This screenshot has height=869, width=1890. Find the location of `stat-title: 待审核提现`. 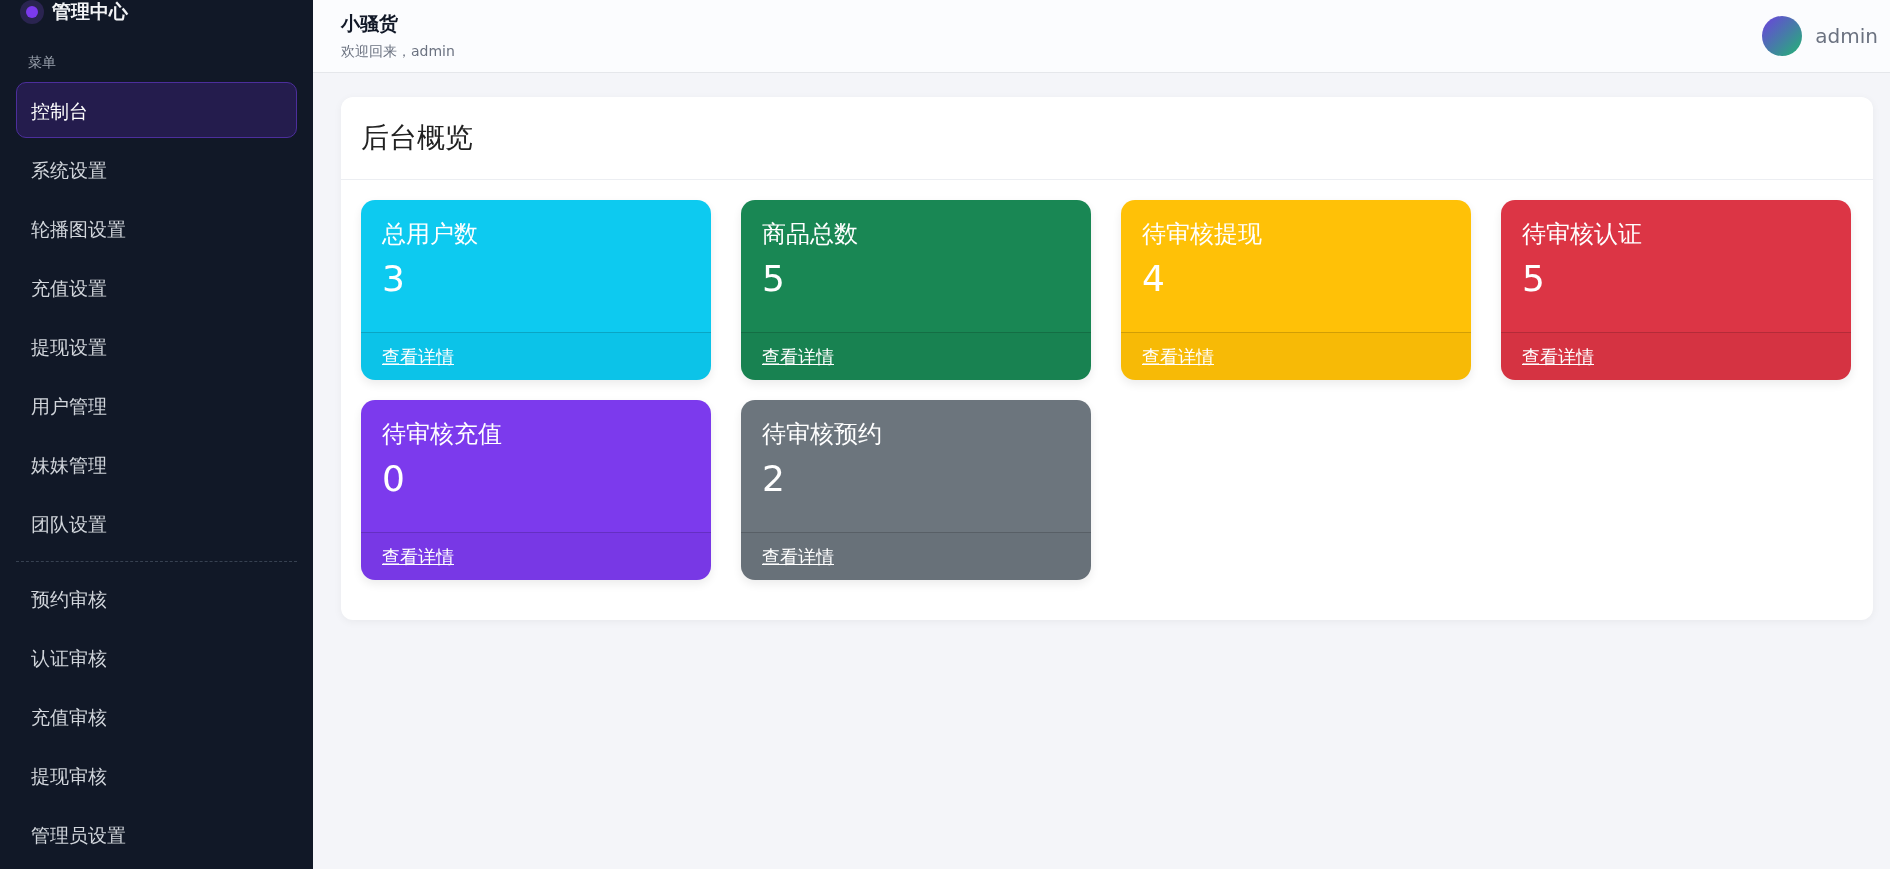

stat-title: 待审核提现 is located at coordinates (1202, 234).